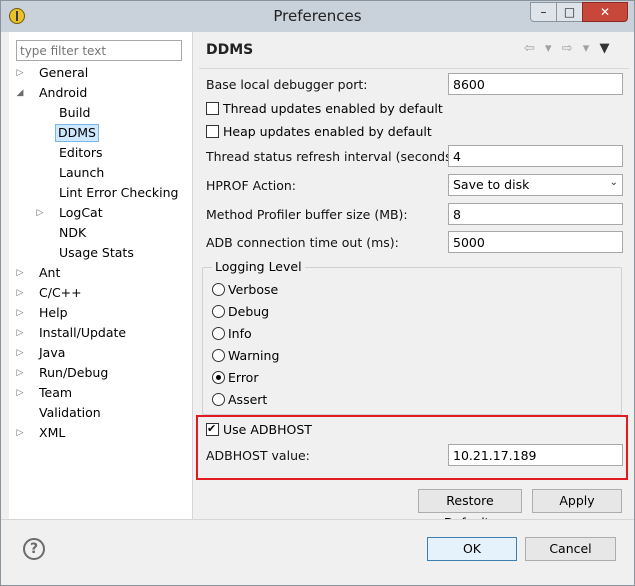  I want to click on tree-item-xml: ▷ XML, so click(42, 433).